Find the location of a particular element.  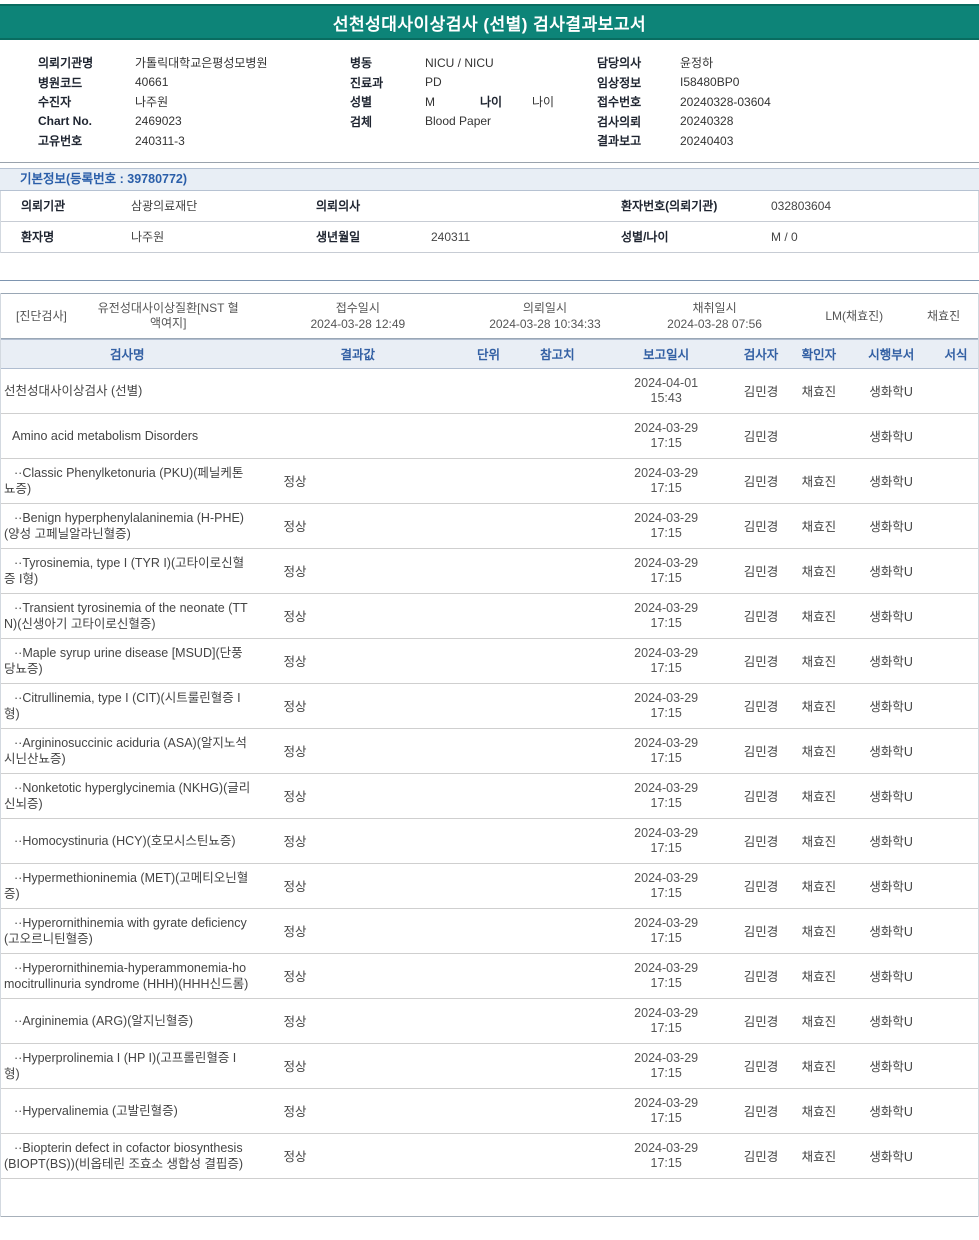

order-collect-label: 채취일시 is located at coordinates (714, 307).